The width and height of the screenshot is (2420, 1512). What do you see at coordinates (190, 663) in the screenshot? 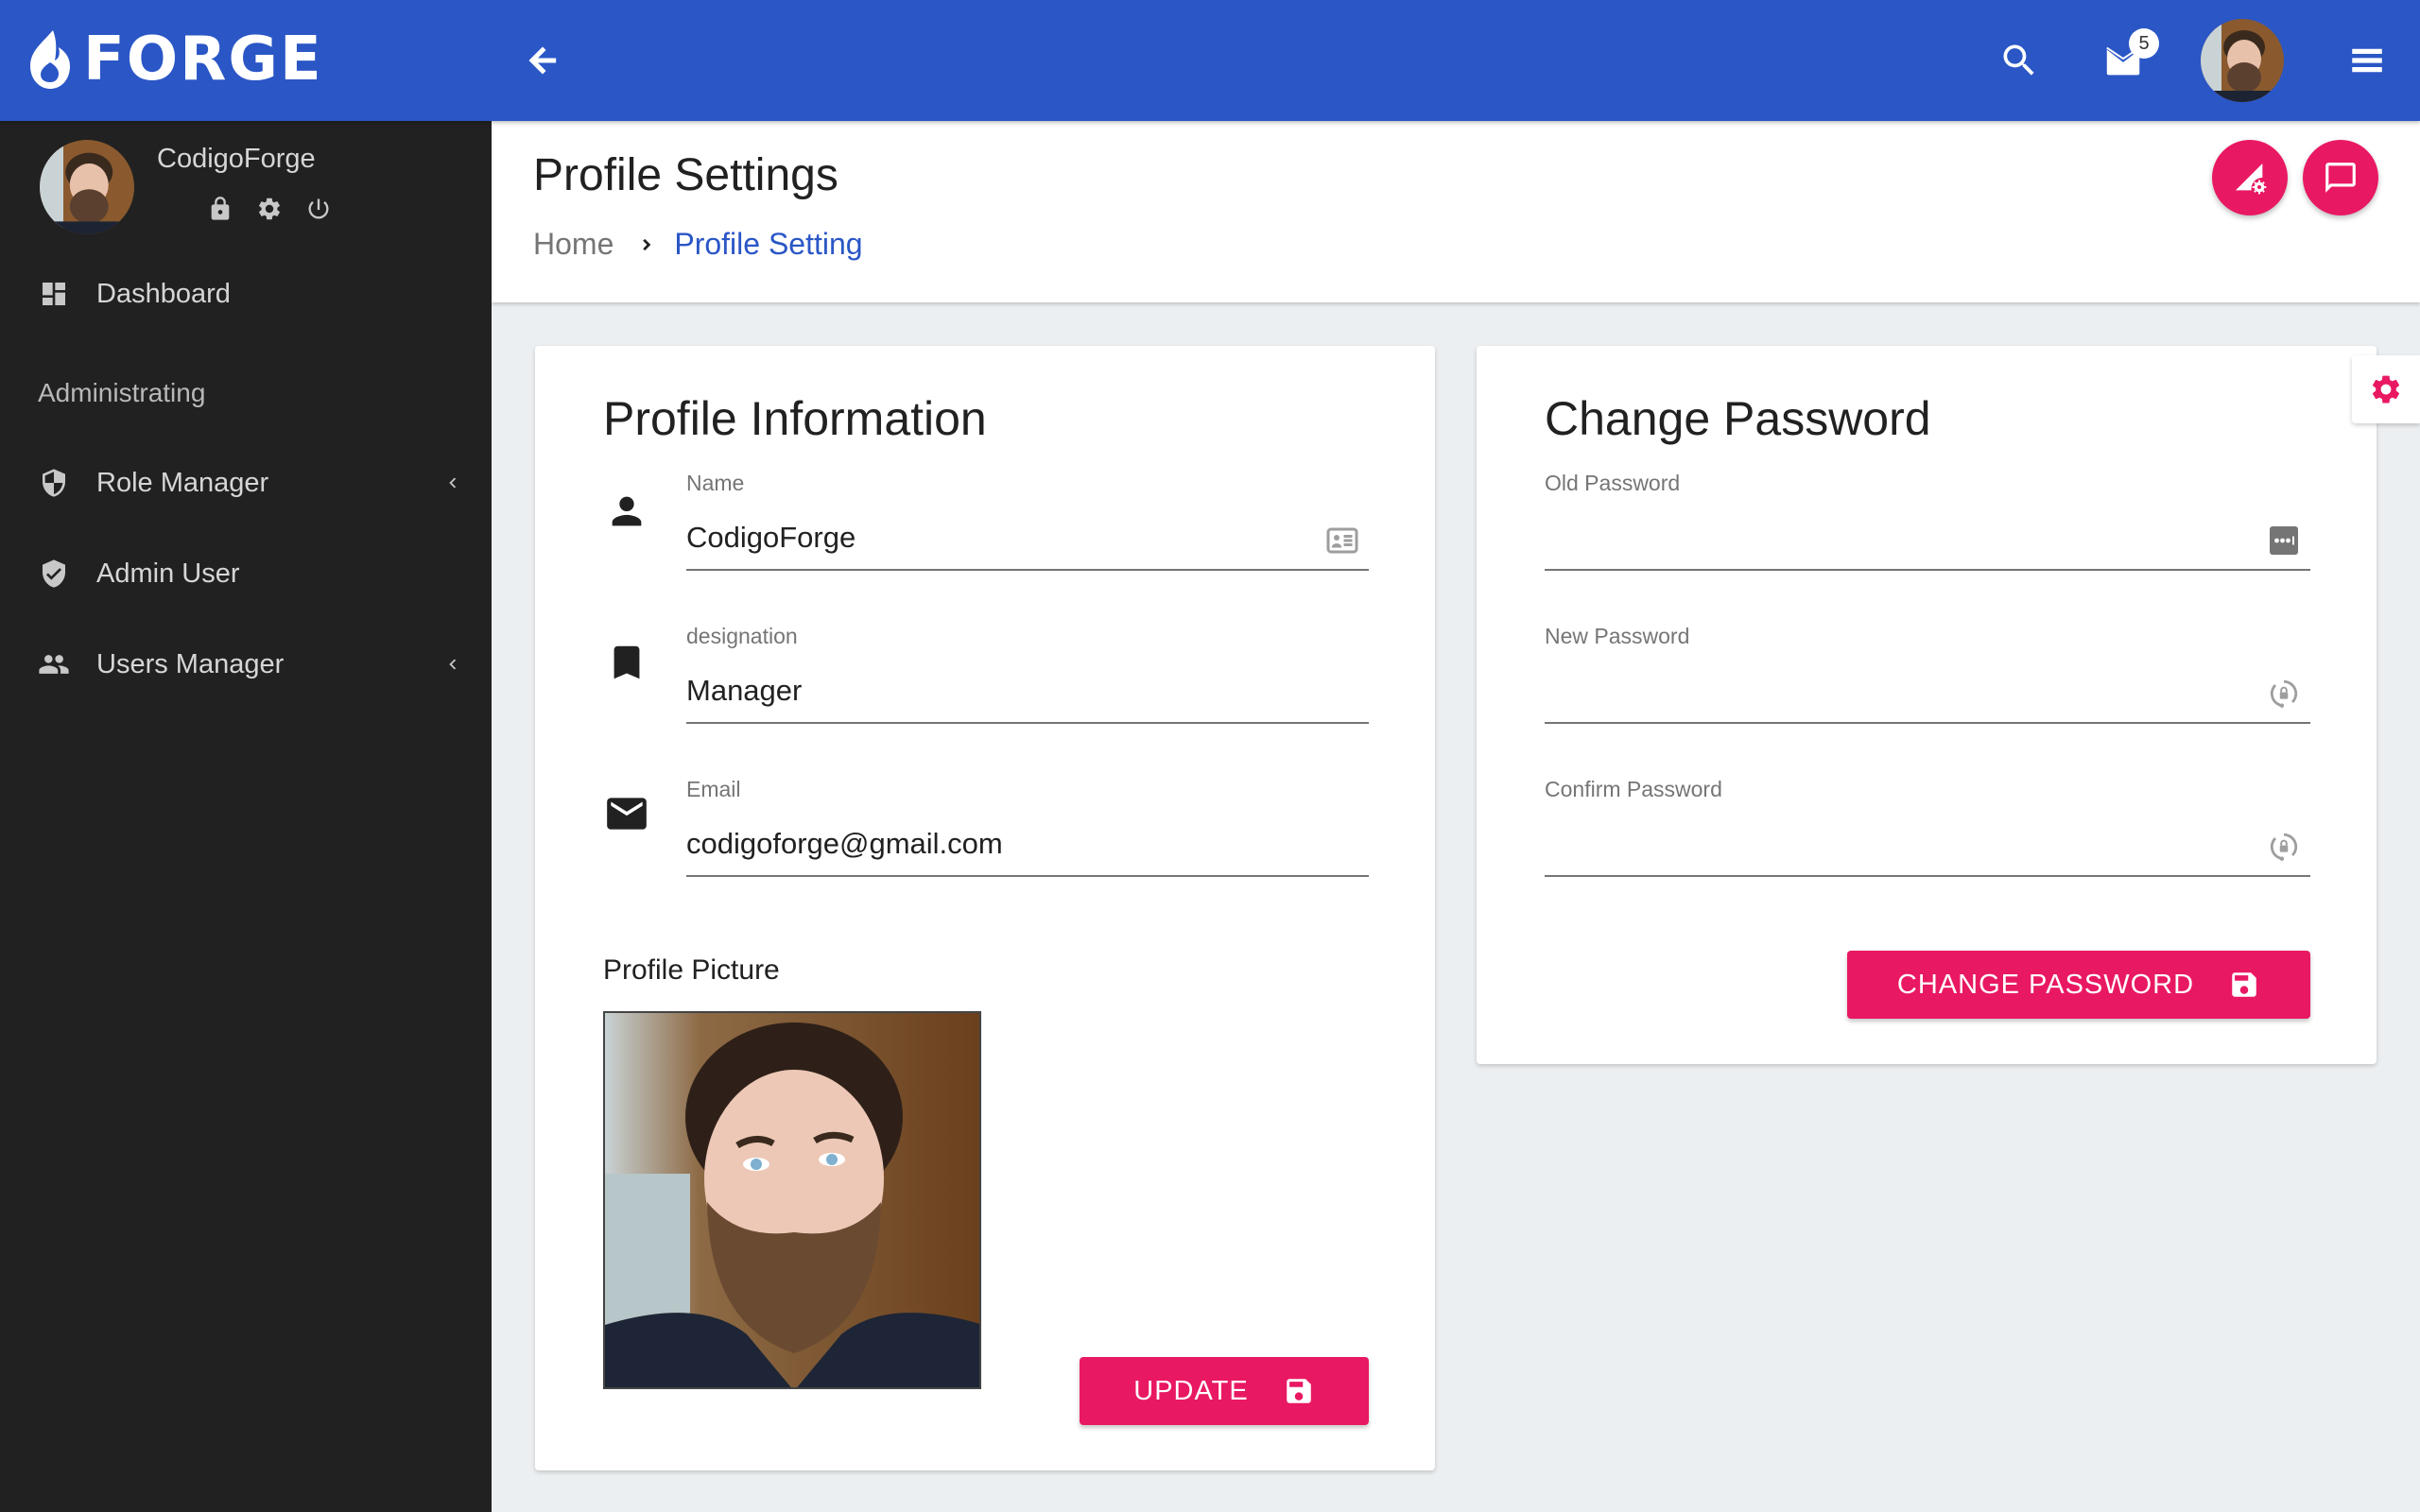
I see `sidebar-item-label: Users Manager` at bounding box center [190, 663].